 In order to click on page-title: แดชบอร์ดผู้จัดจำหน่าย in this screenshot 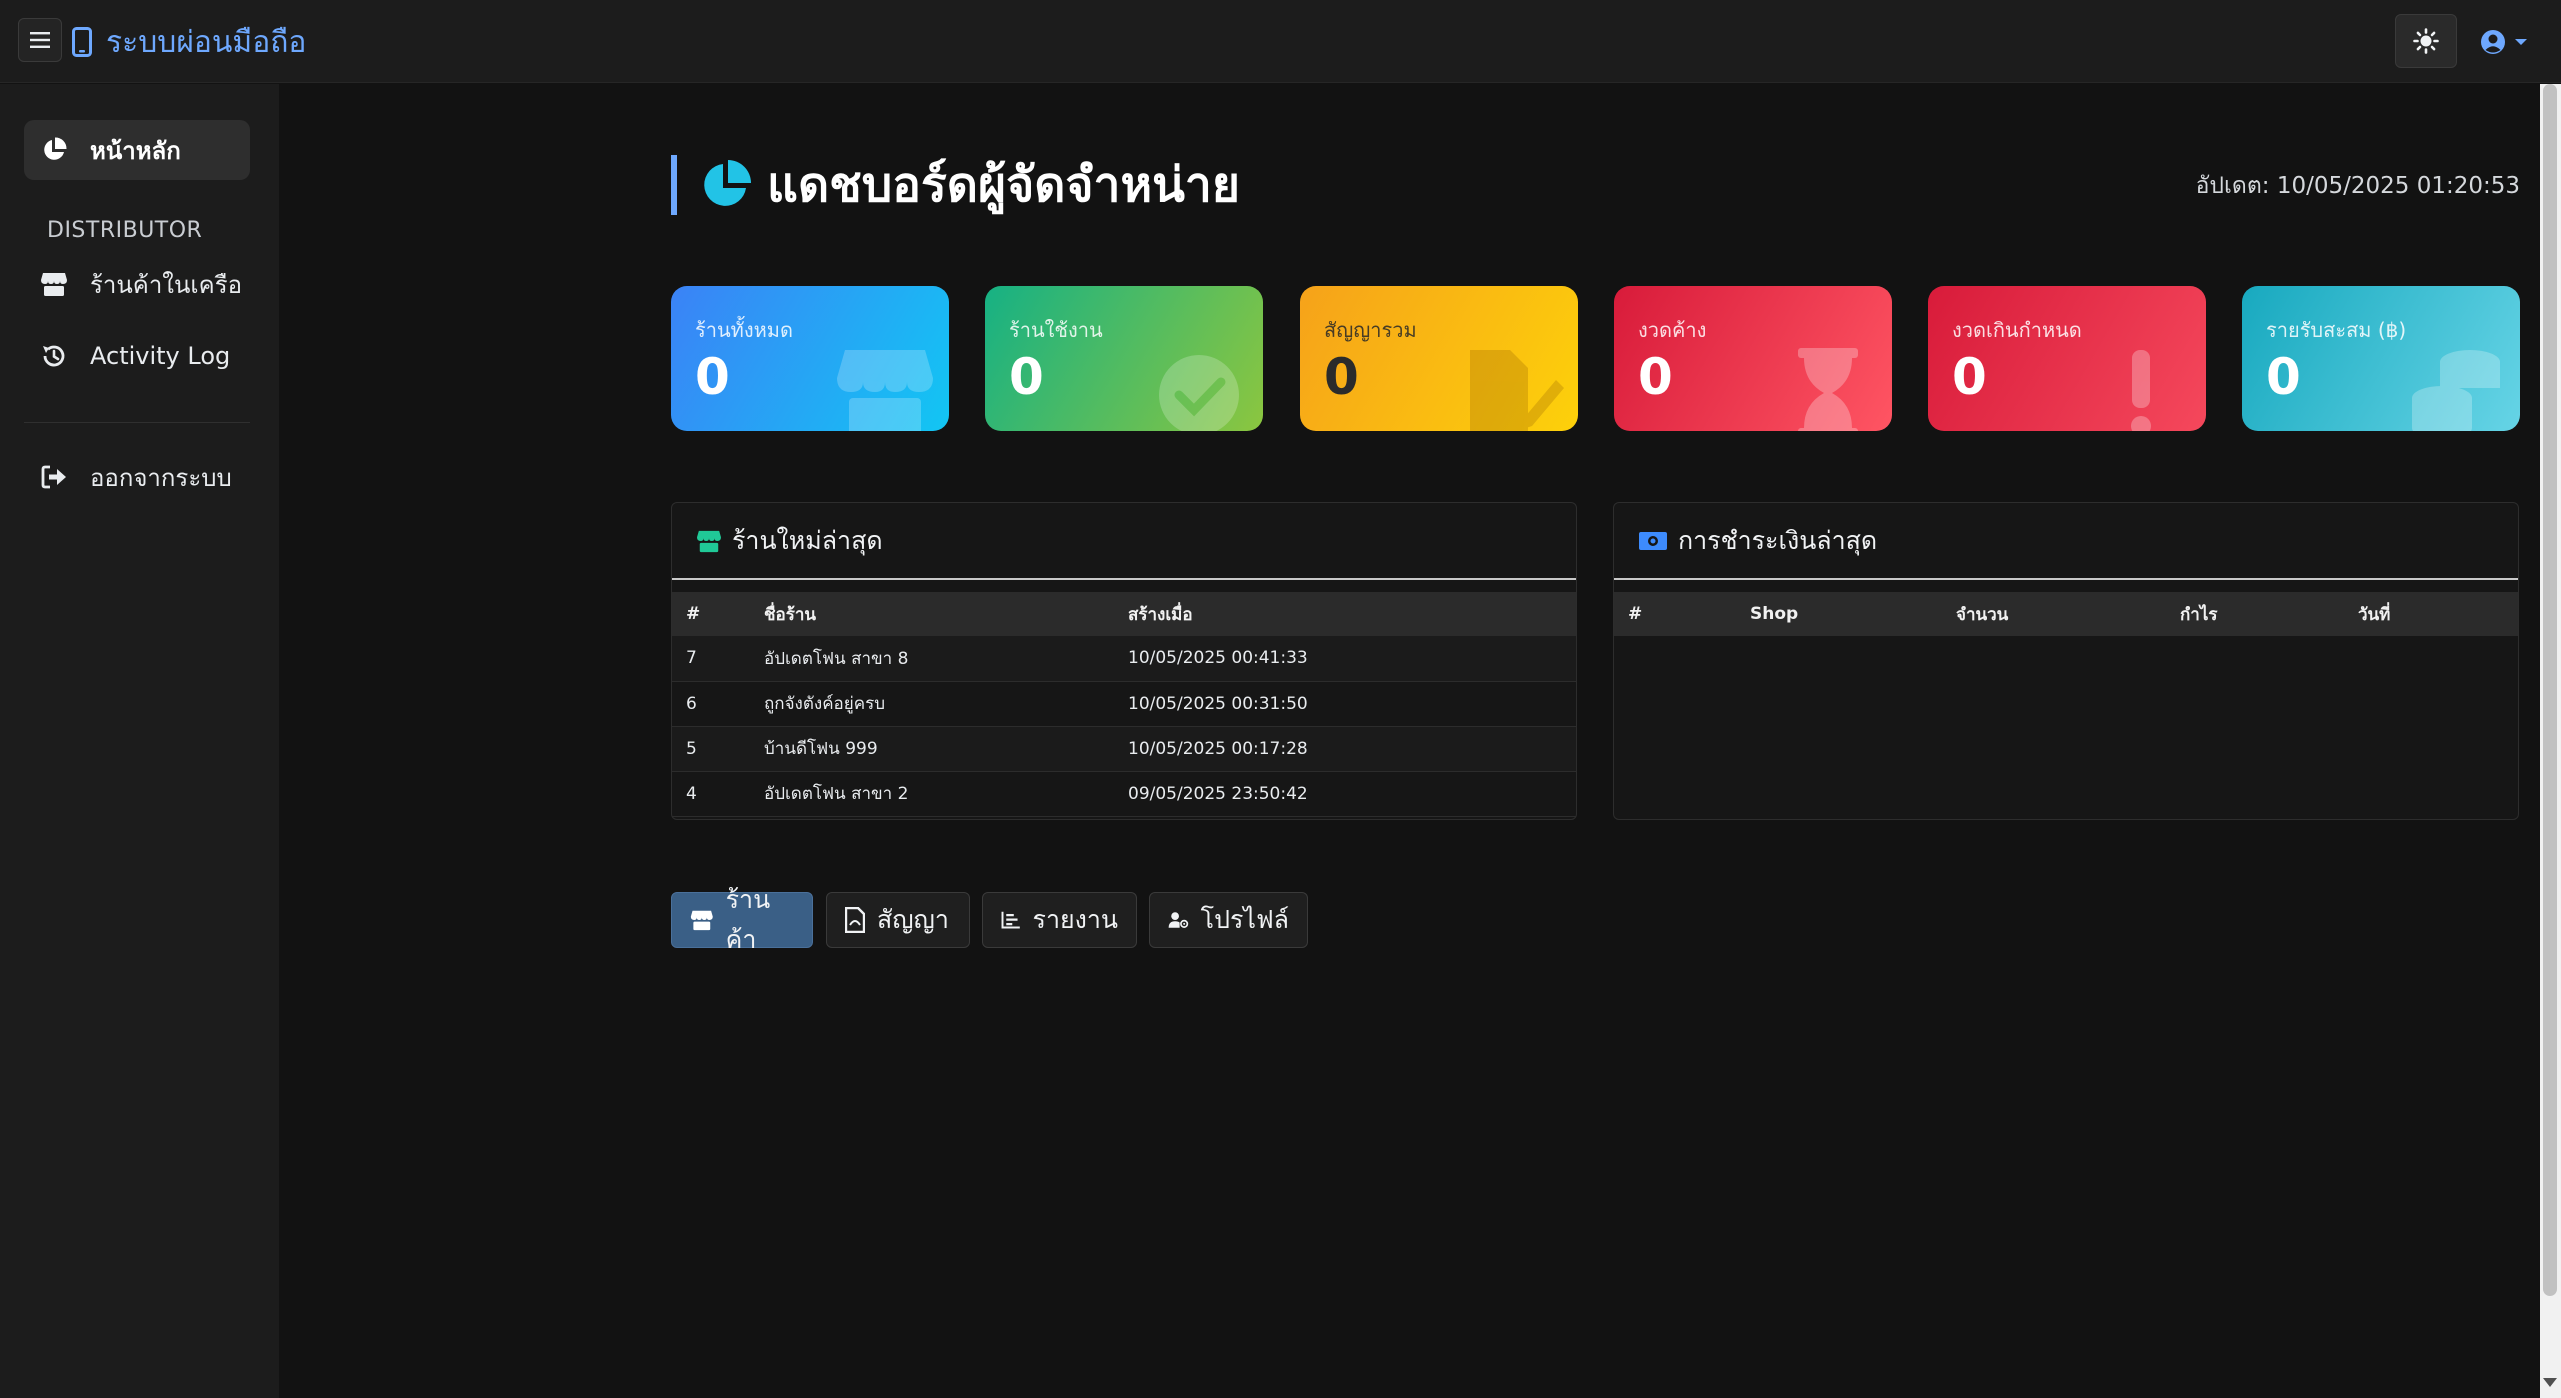, I will do `click(1003, 185)`.